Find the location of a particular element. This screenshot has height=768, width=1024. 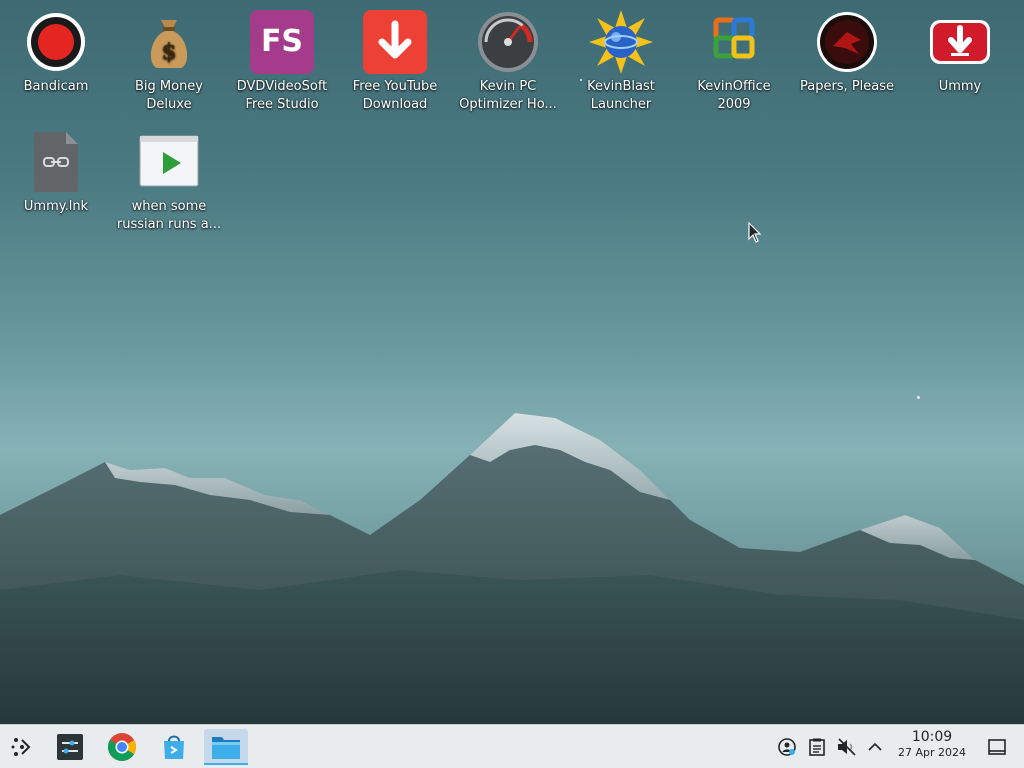

tray-network is located at coordinates (787, 747).